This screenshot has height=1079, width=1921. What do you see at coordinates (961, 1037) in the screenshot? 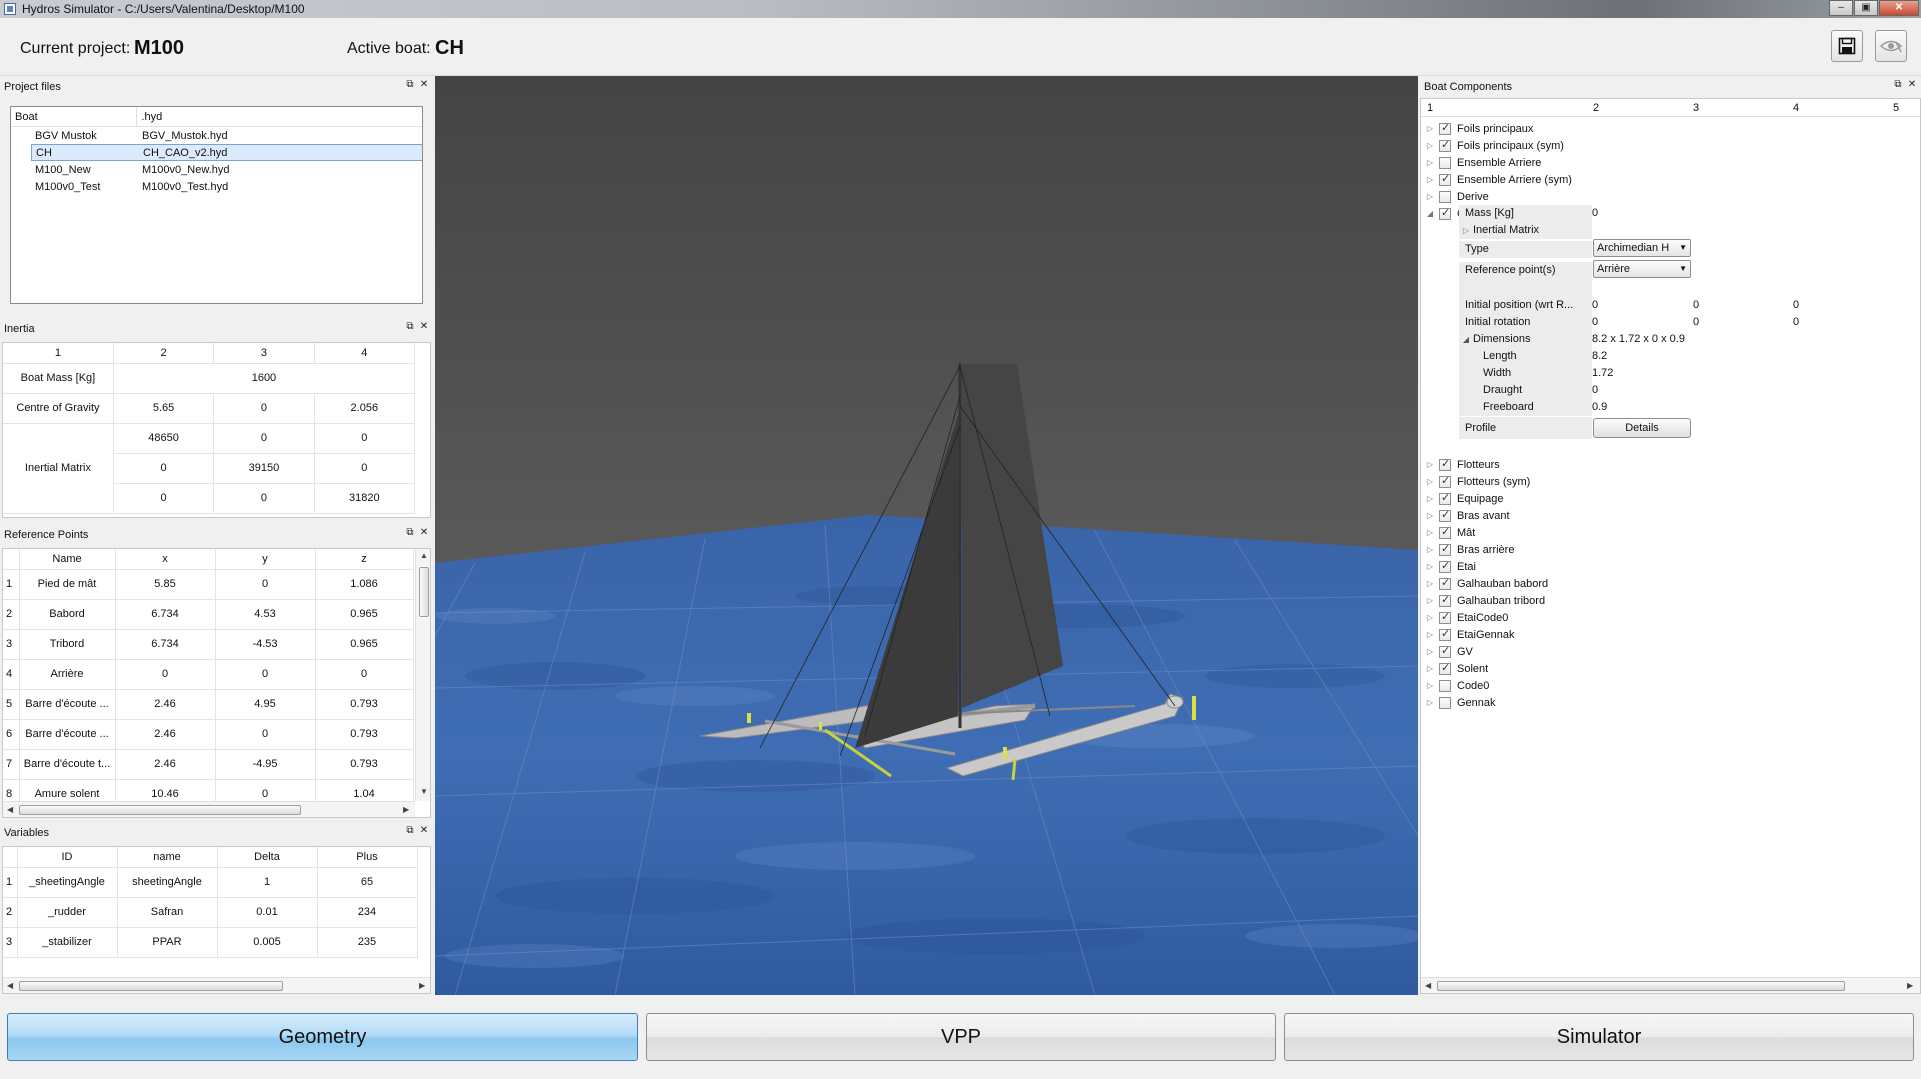
I see `tab-vpp: VPP` at bounding box center [961, 1037].